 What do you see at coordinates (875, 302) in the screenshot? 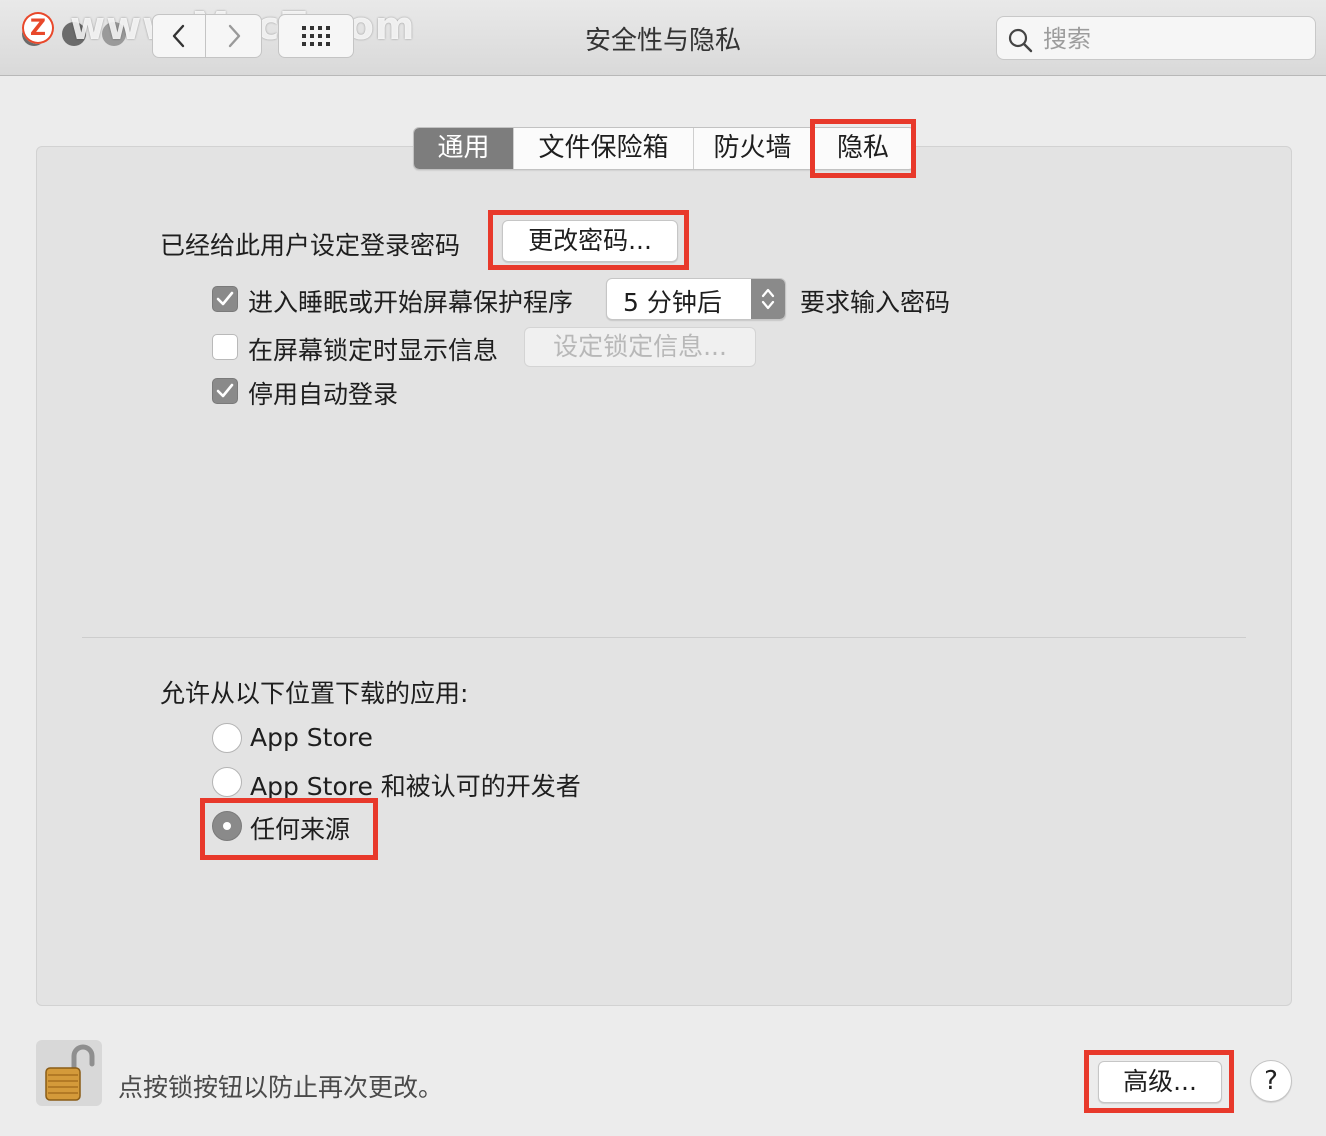
I see `require-password-suffix: 要求输入密码` at bounding box center [875, 302].